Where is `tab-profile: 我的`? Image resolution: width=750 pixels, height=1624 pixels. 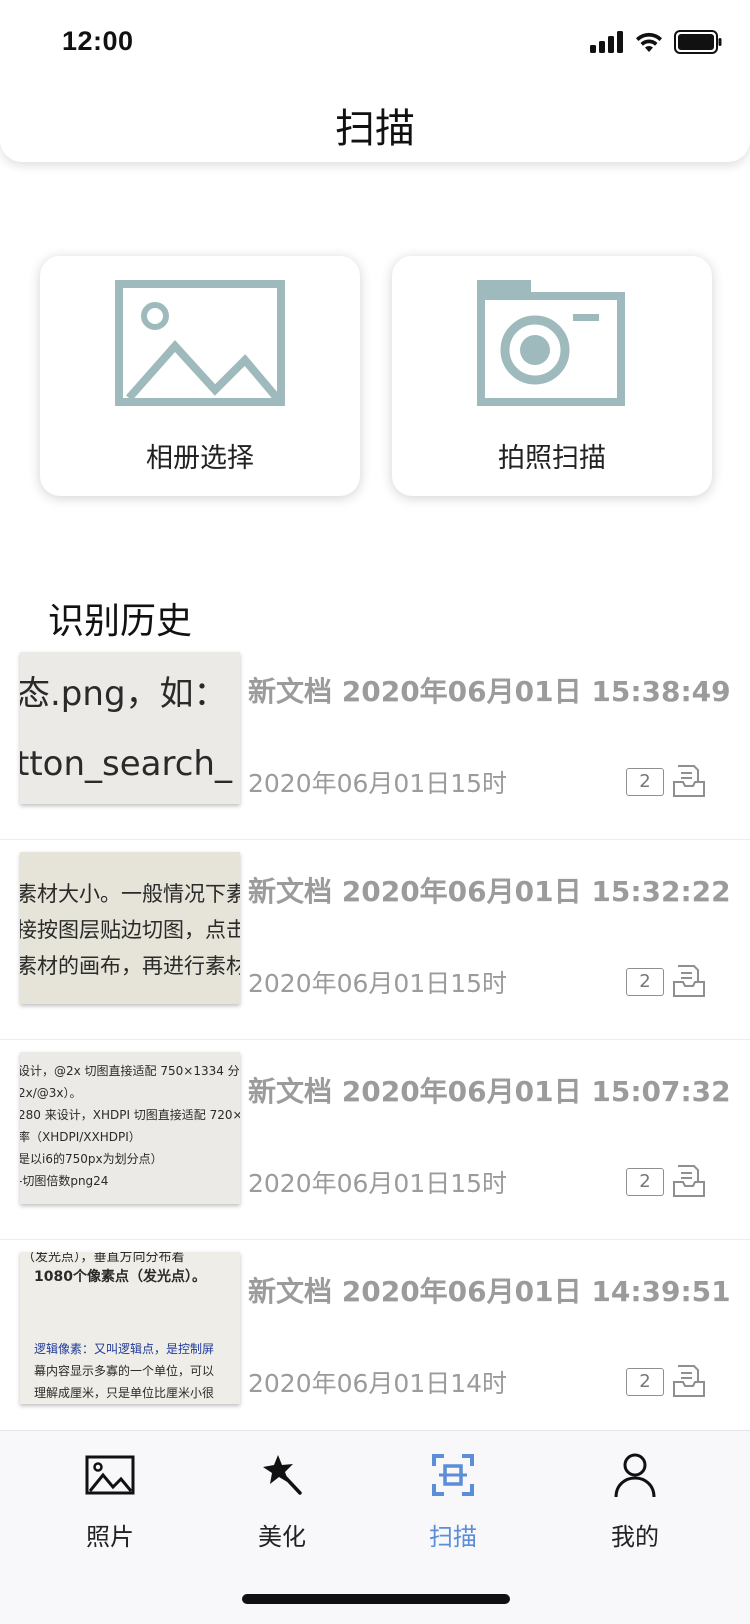 tab-profile: 我的 is located at coordinates (635, 1498).